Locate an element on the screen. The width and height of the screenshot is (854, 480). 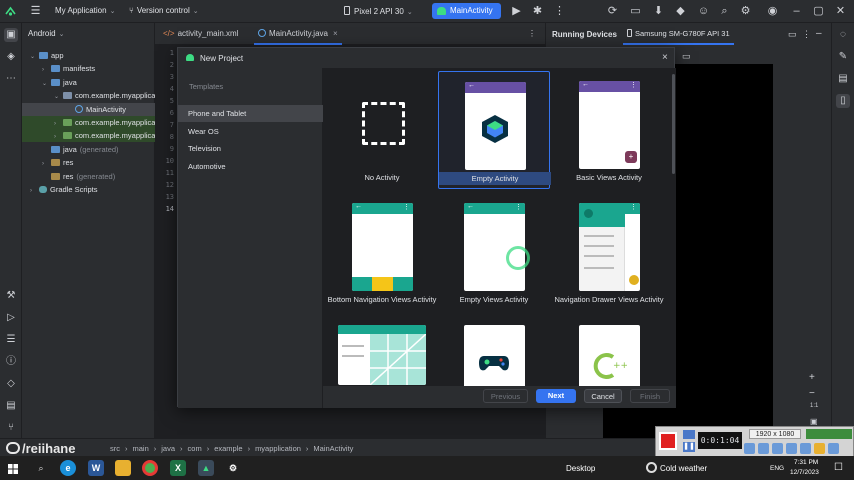
expand-closed-icon: › is located at coordinates (34, 191).